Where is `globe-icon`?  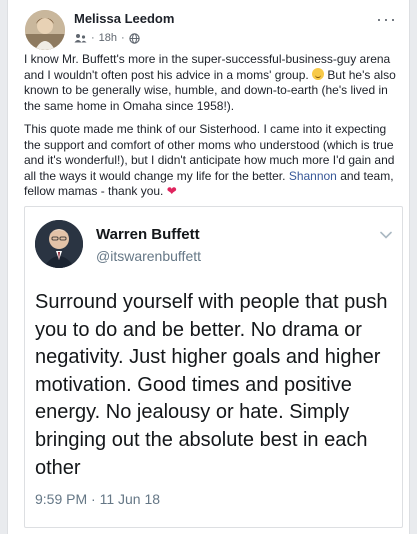 globe-icon is located at coordinates (134, 38).